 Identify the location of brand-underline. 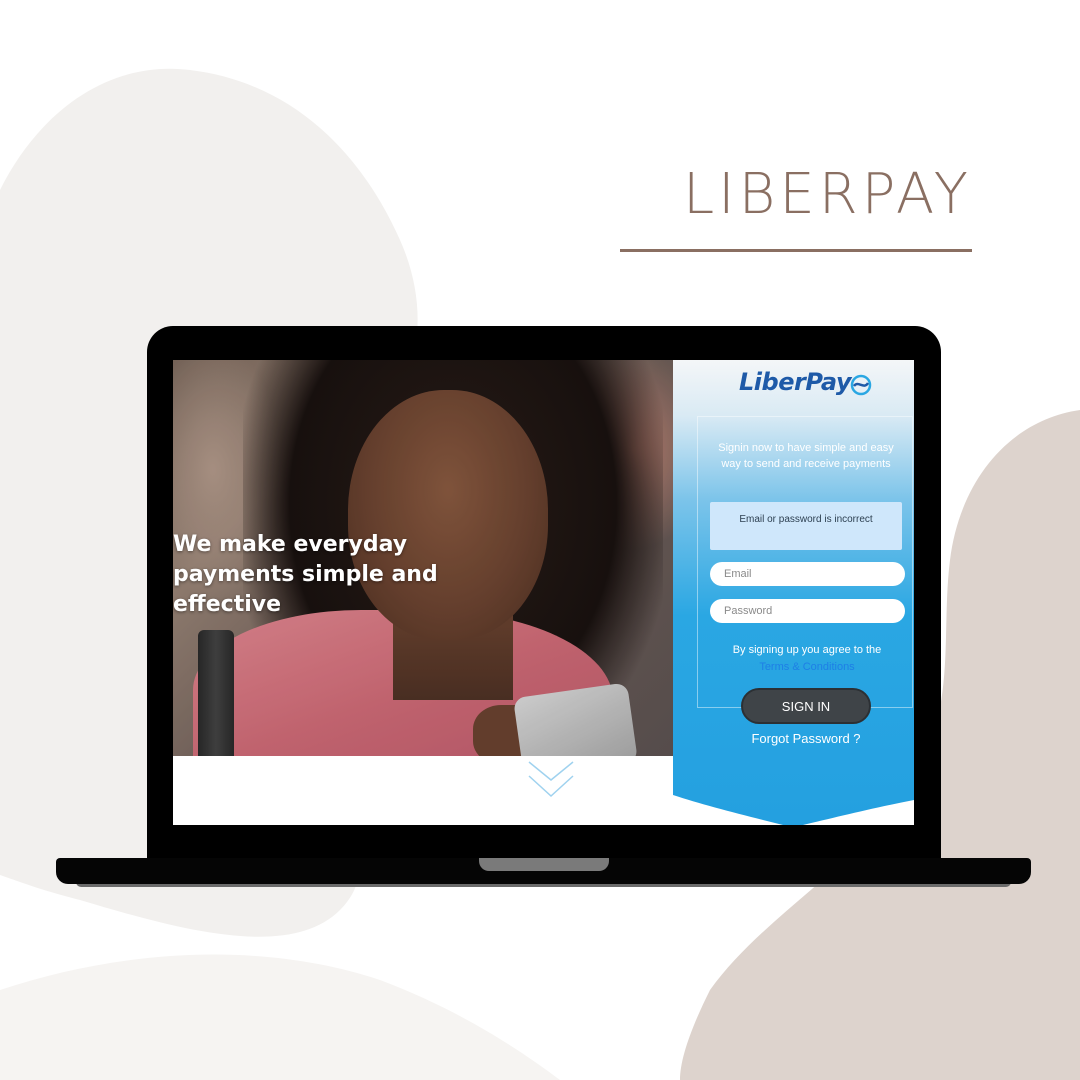
(796, 250).